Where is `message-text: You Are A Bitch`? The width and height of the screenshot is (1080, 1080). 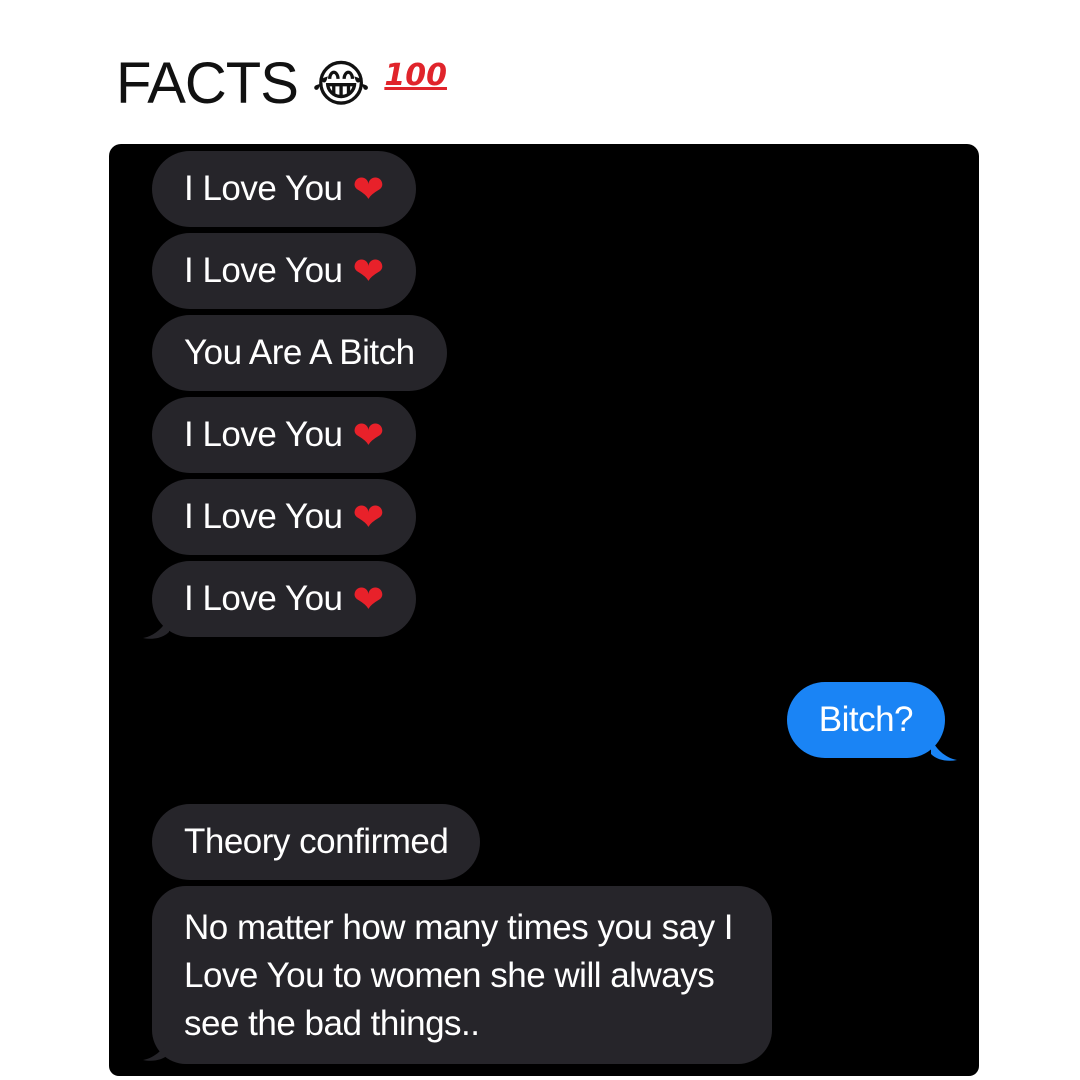
message-text: You Are A Bitch is located at coordinates (299, 352).